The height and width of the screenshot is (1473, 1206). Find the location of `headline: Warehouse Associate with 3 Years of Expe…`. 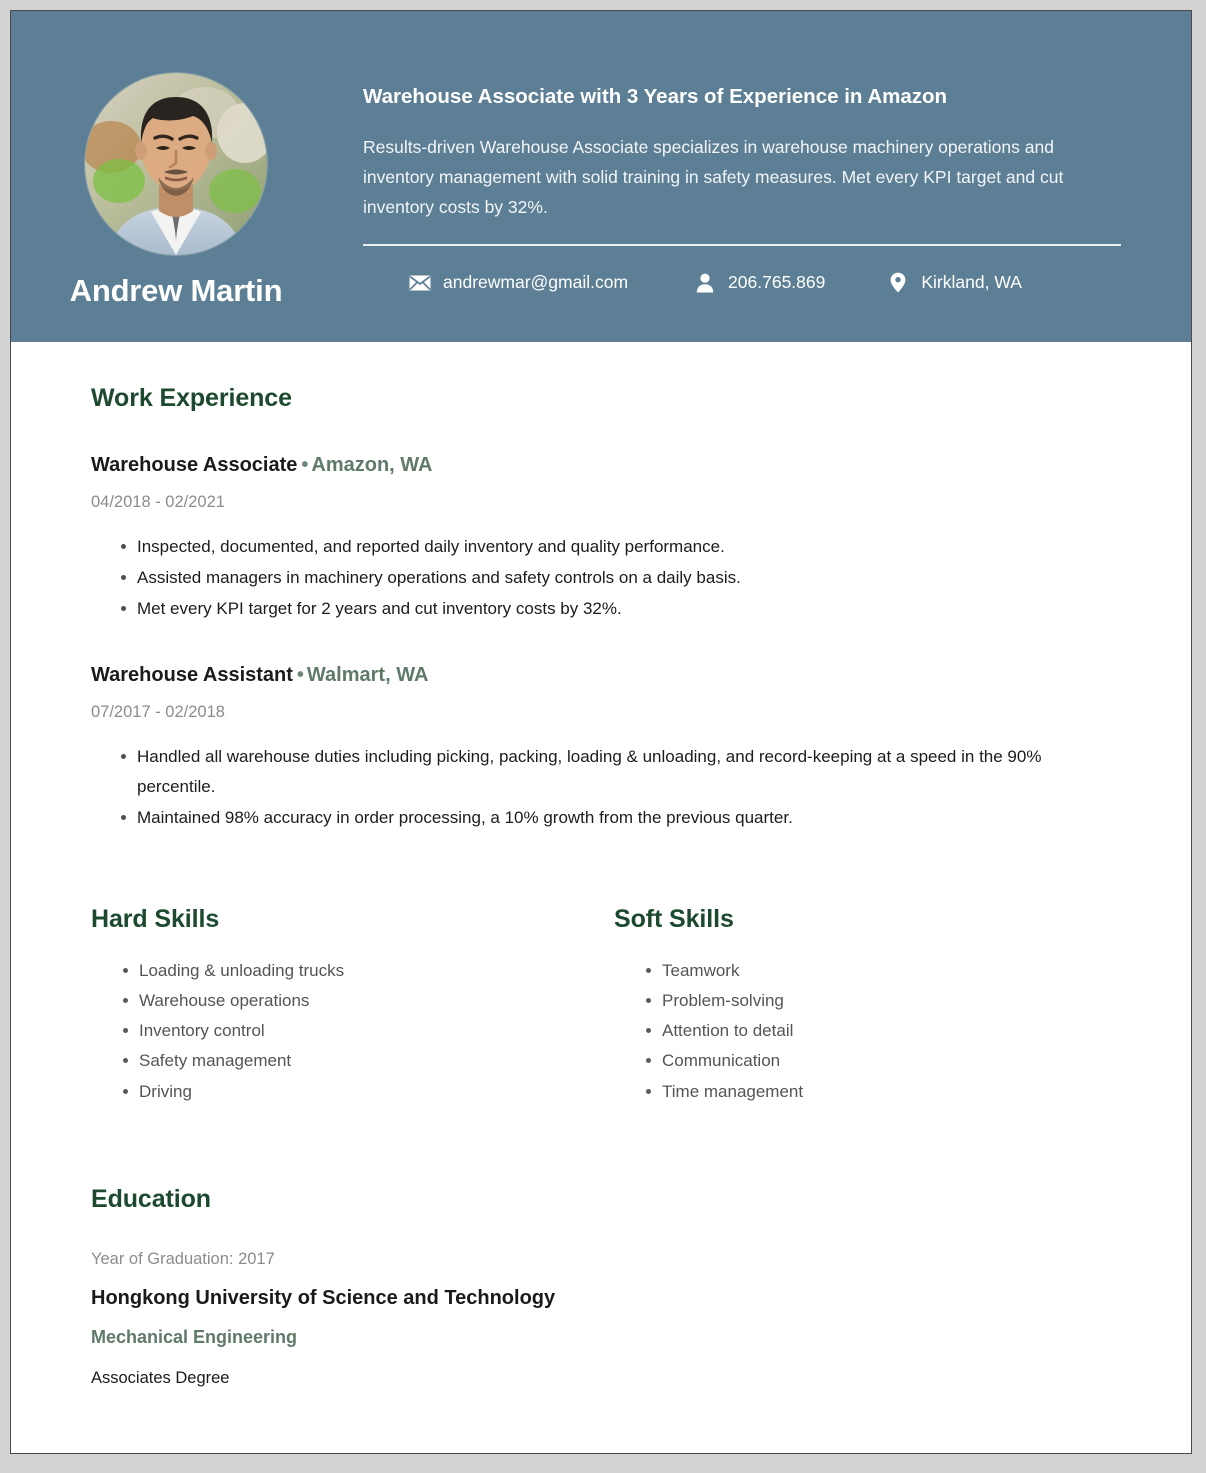

headline: Warehouse Associate with 3 Years of Expe… is located at coordinates (655, 96).